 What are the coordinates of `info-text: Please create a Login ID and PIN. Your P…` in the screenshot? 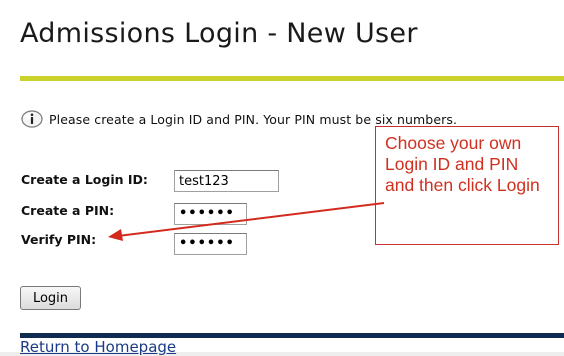 It's located at (253, 119).